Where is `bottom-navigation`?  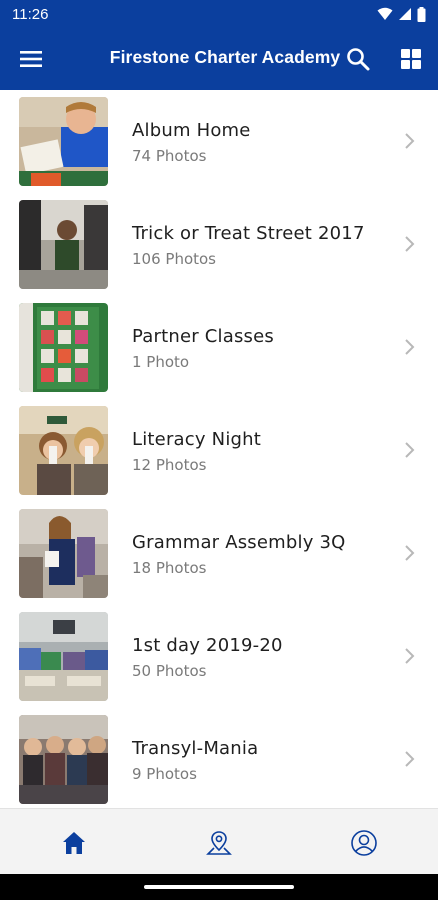 bottom-navigation is located at coordinates (219, 841).